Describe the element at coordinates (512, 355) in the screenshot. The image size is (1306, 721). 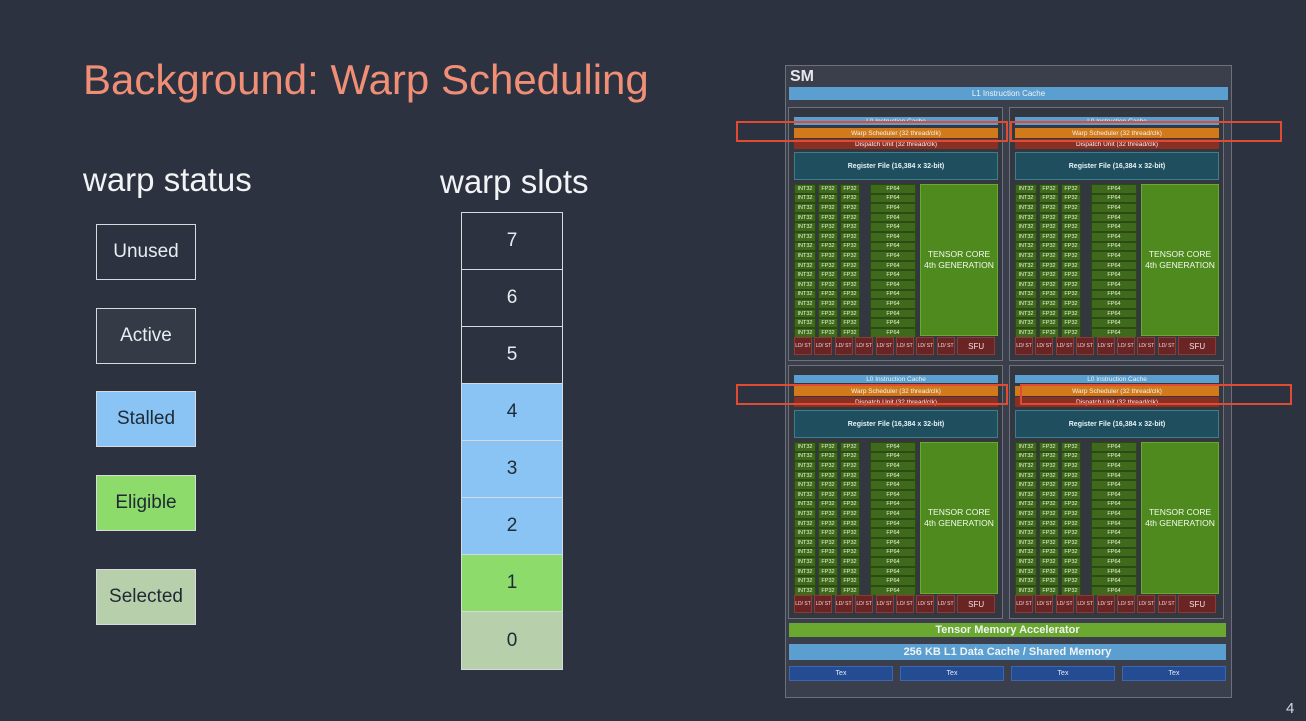
I see `warp-slot-5: 5` at that location.